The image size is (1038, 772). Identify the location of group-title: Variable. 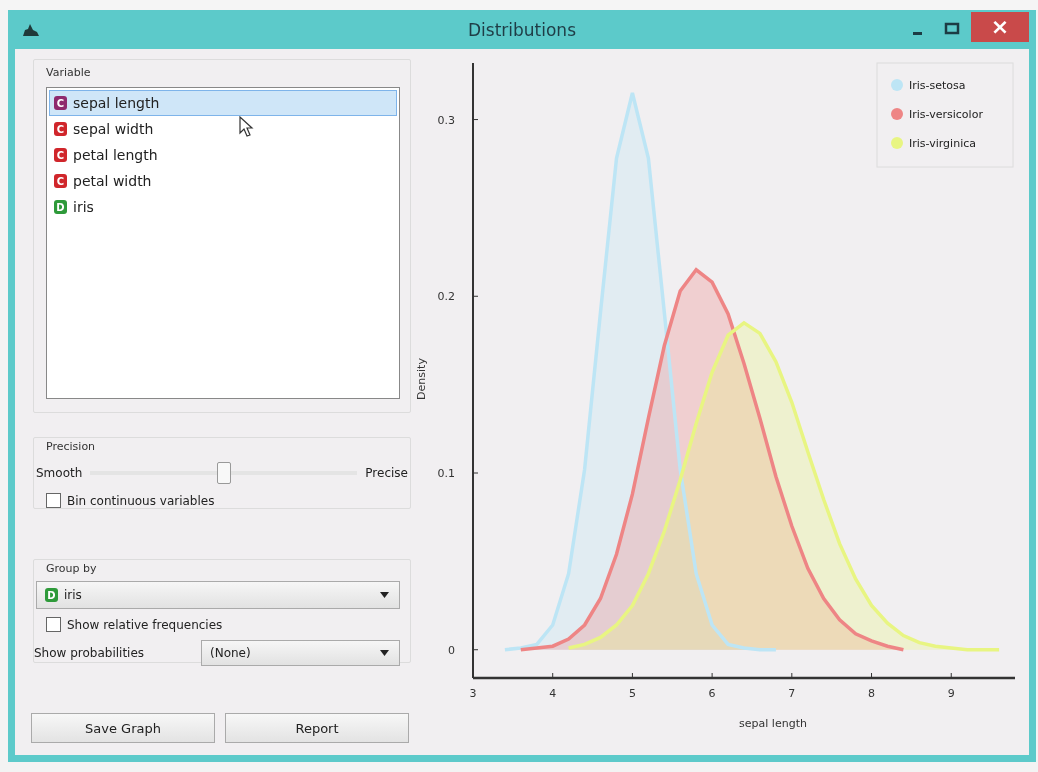
(69, 72).